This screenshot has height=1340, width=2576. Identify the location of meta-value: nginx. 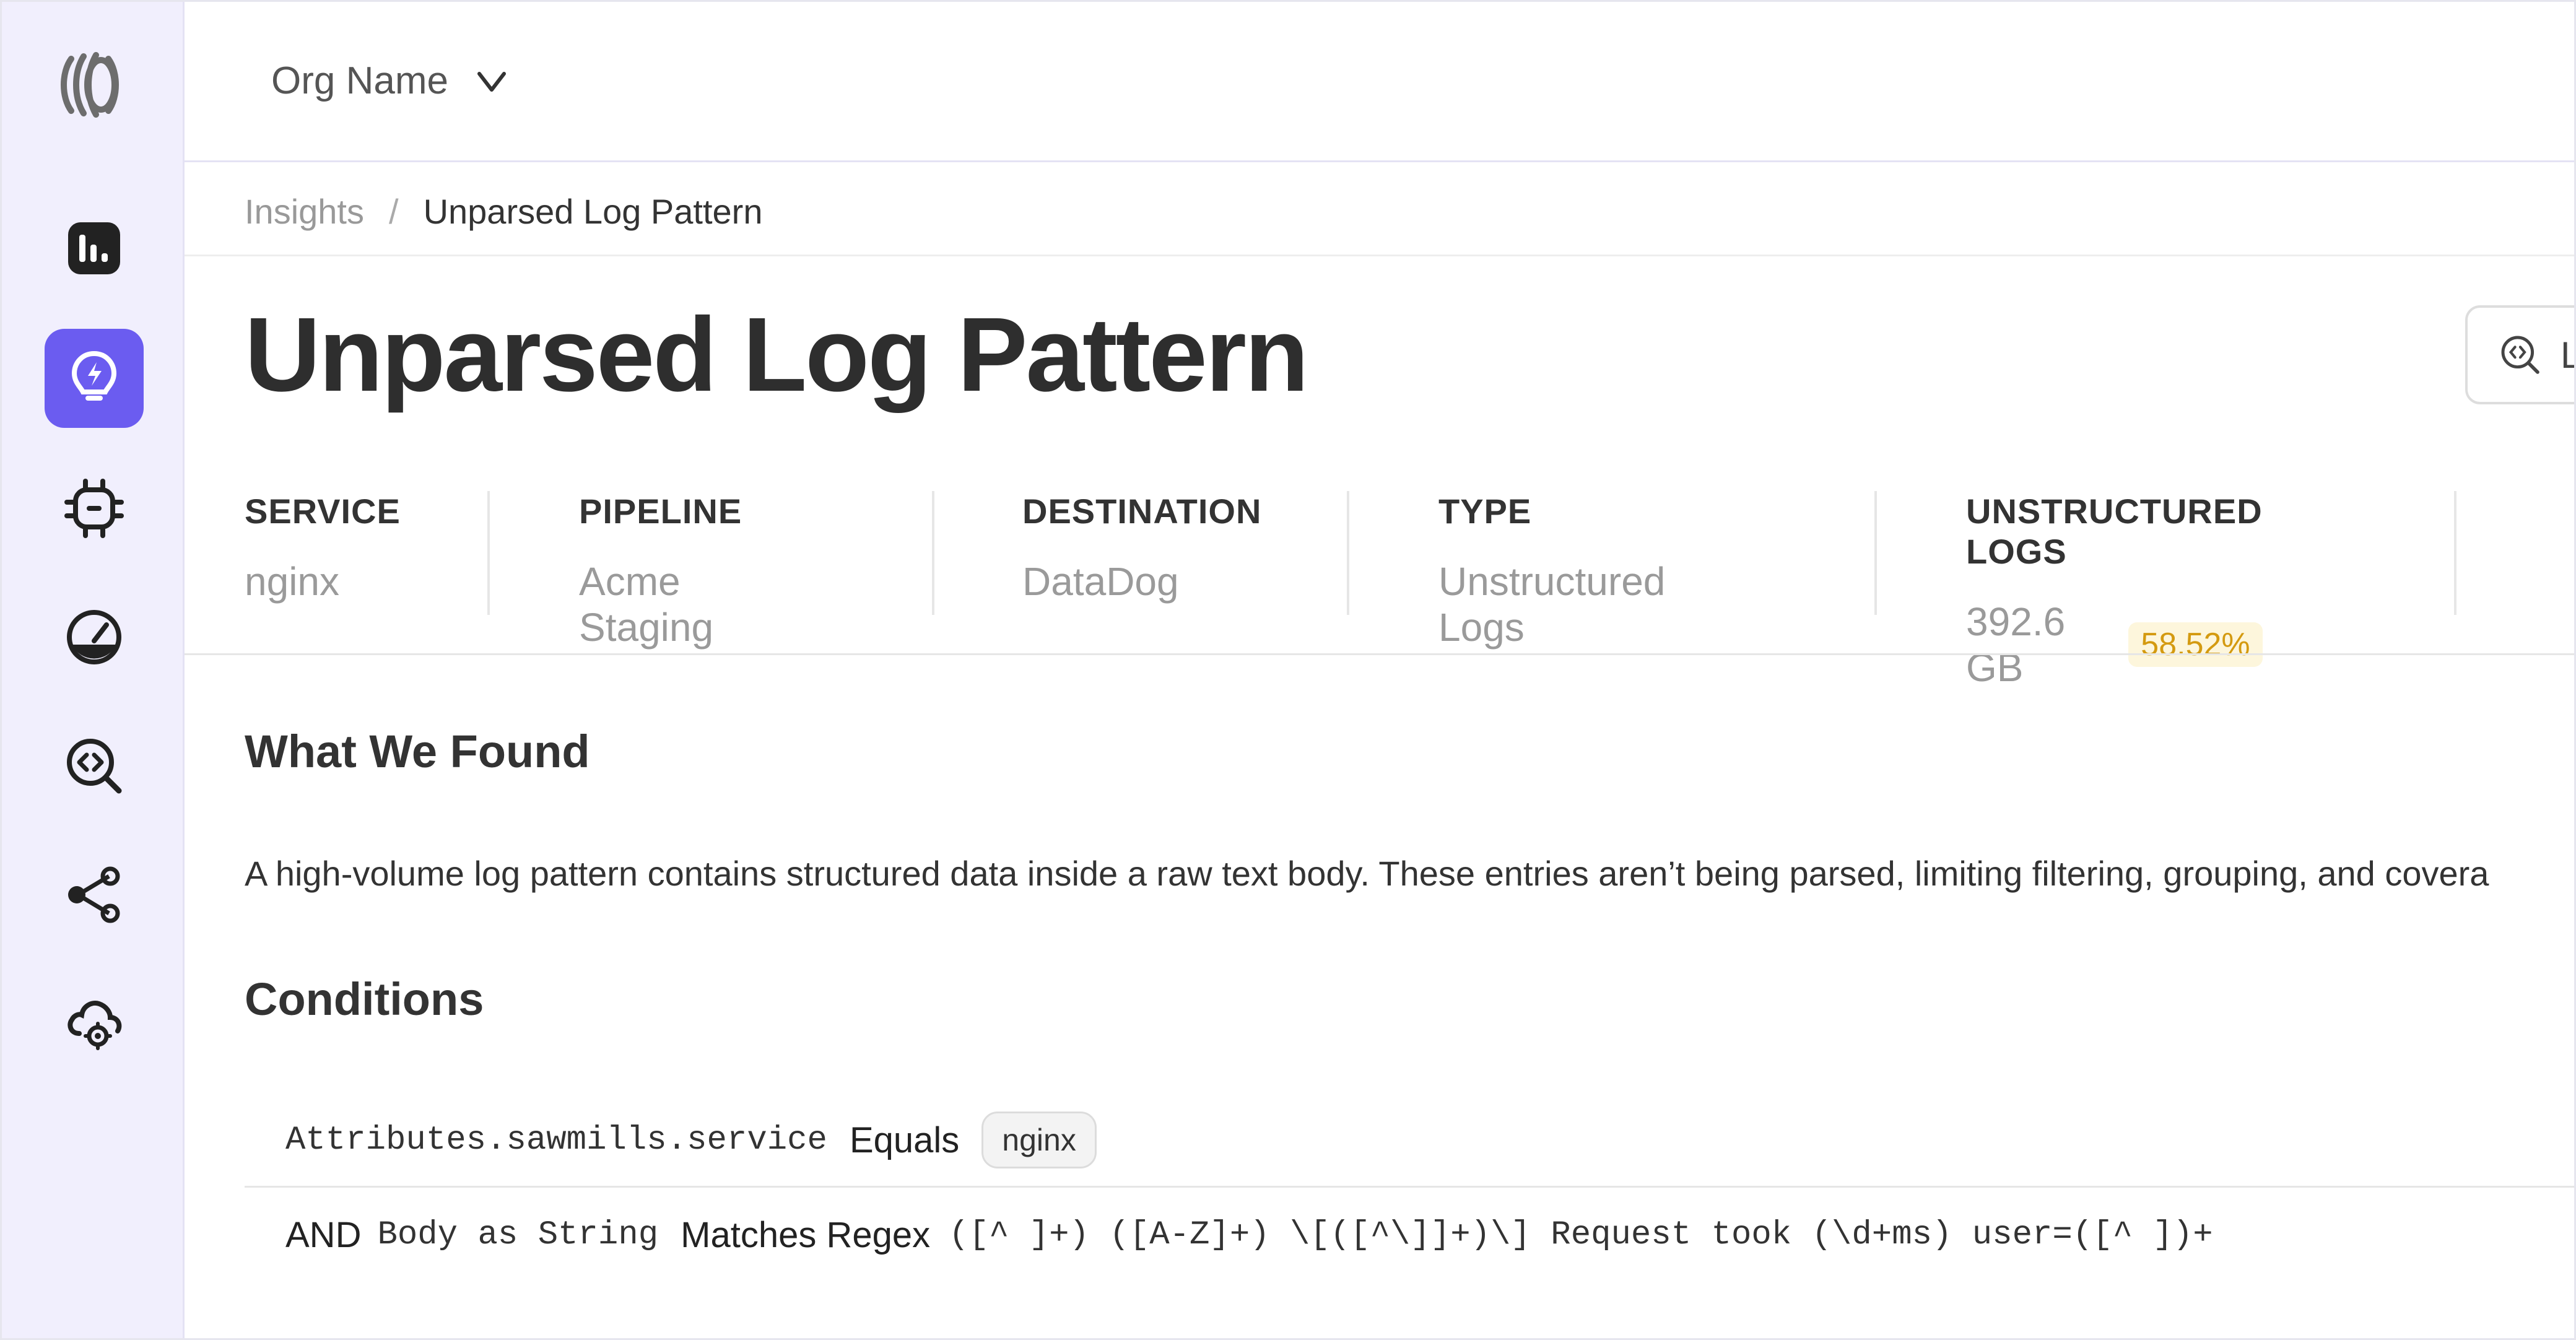
(292, 581).